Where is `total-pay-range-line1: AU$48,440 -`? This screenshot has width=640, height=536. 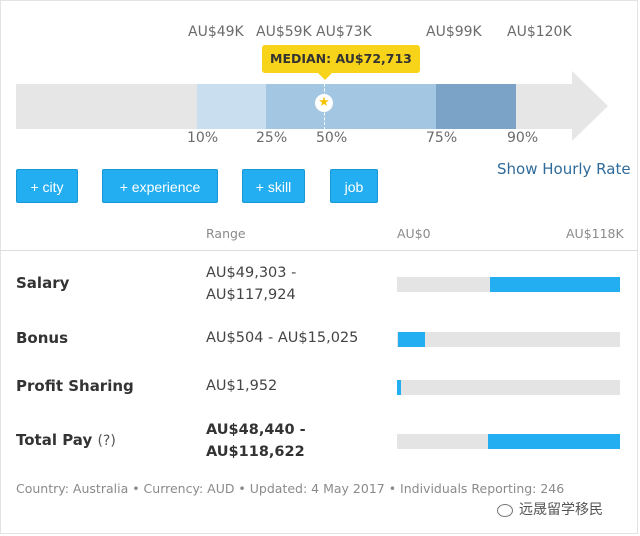 total-pay-range-line1: AU$48,440 - is located at coordinates (256, 430).